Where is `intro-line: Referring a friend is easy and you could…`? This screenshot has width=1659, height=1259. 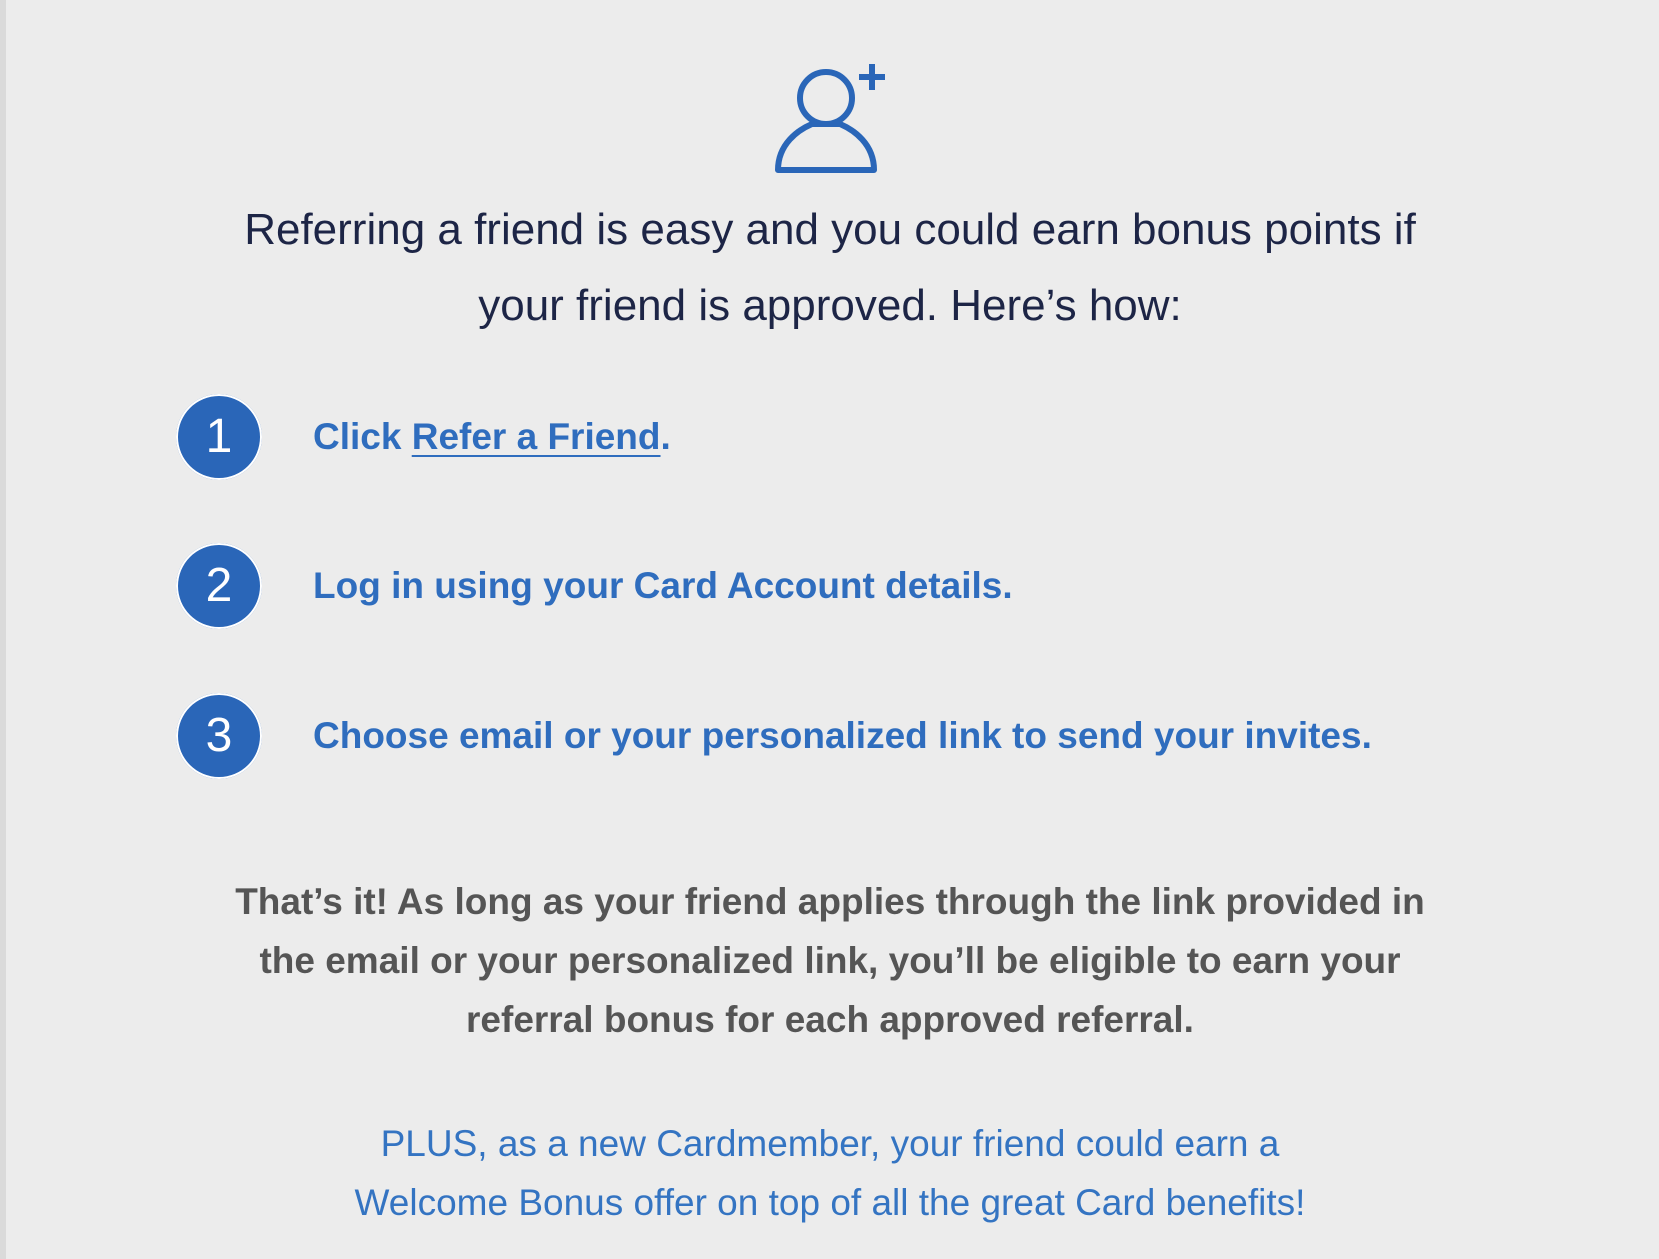
intro-line: Referring a friend is easy and you could… is located at coordinates (830, 229).